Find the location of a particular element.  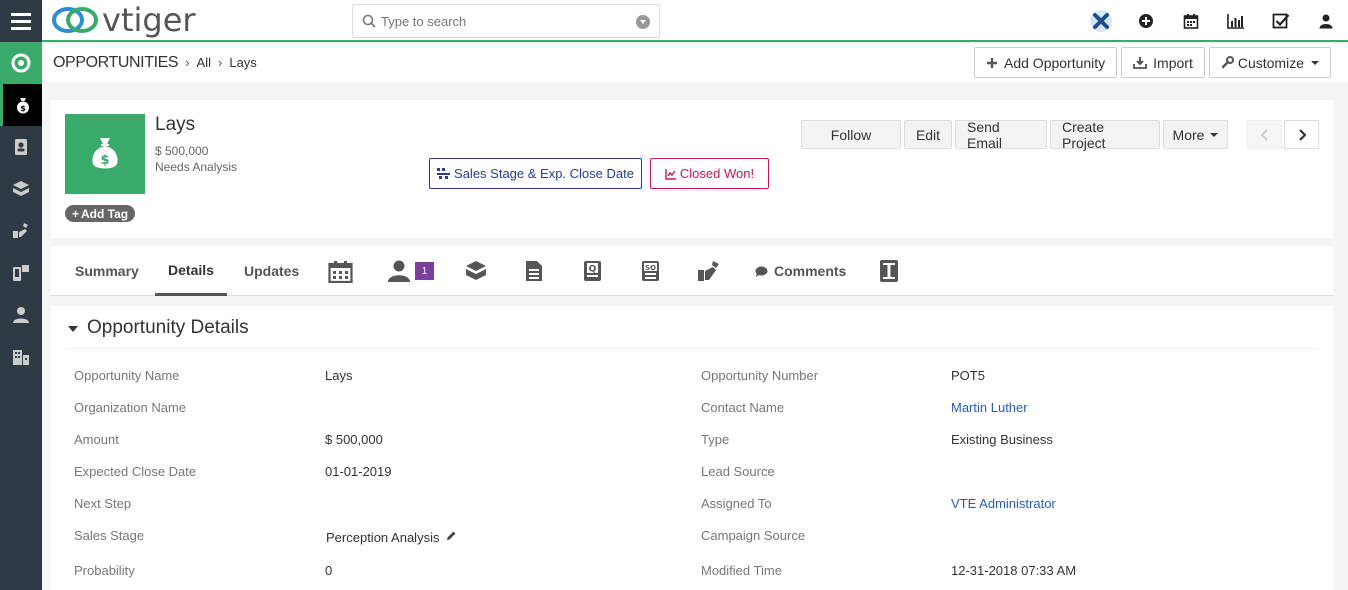

field-label: Opportunity Name is located at coordinates (127, 375).